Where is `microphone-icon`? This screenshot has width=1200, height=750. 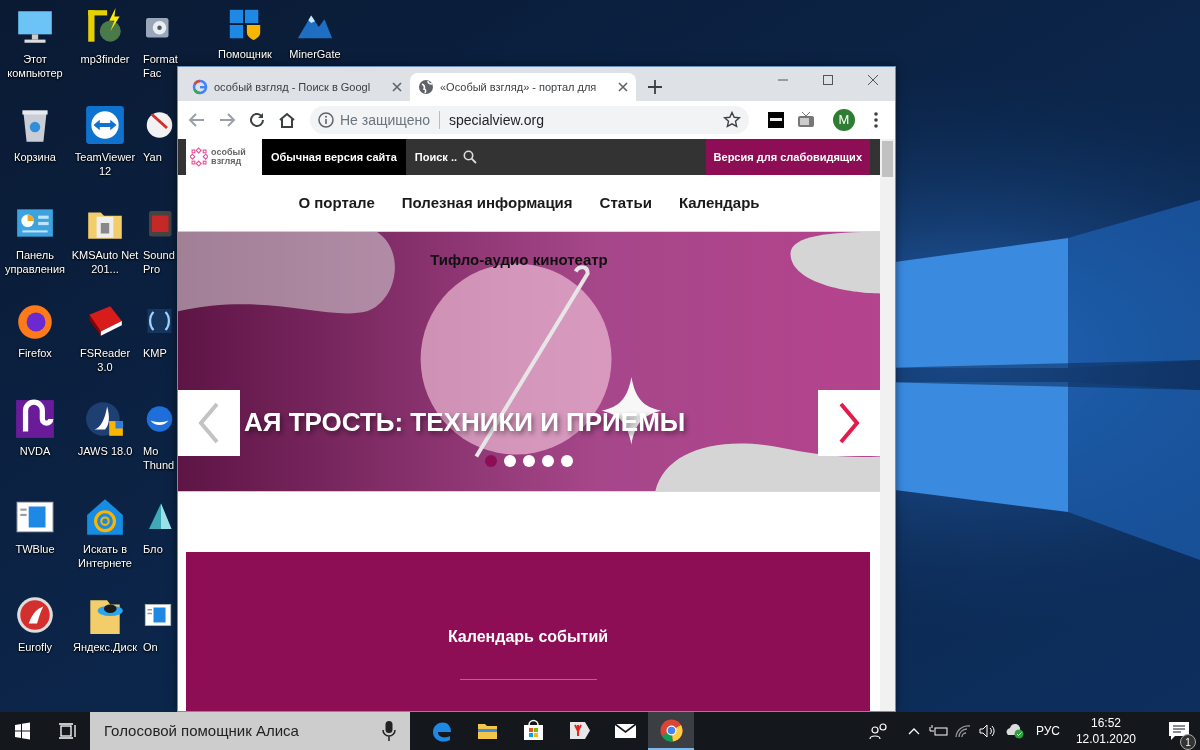 microphone-icon is located at coordinates (389, 731).